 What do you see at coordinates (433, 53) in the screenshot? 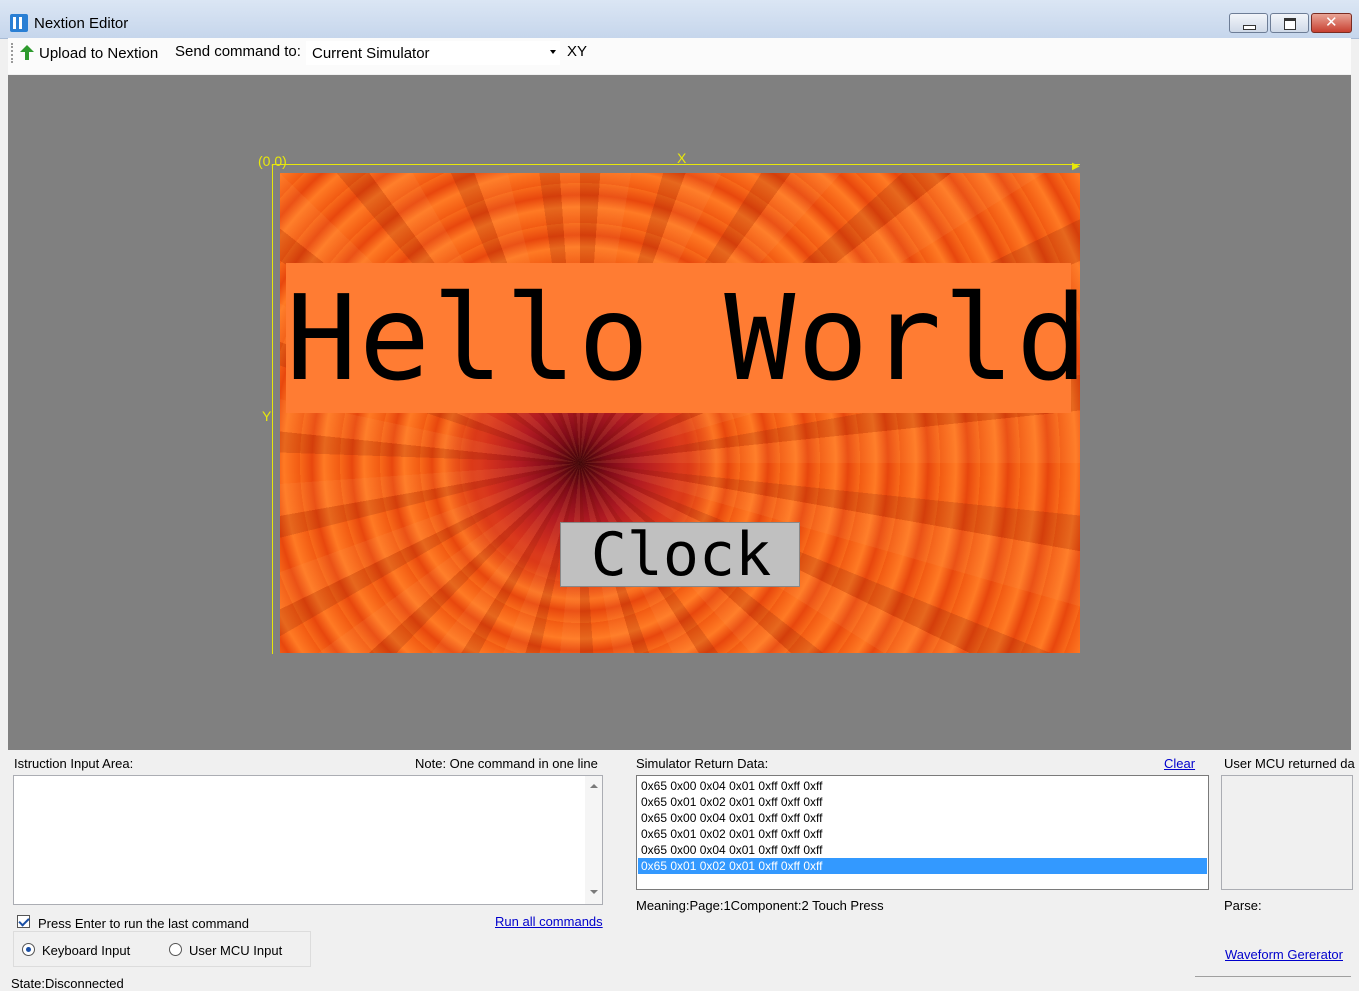
I see `send-target-dropdown: Current Simulator` at bounding box center [433, 53].